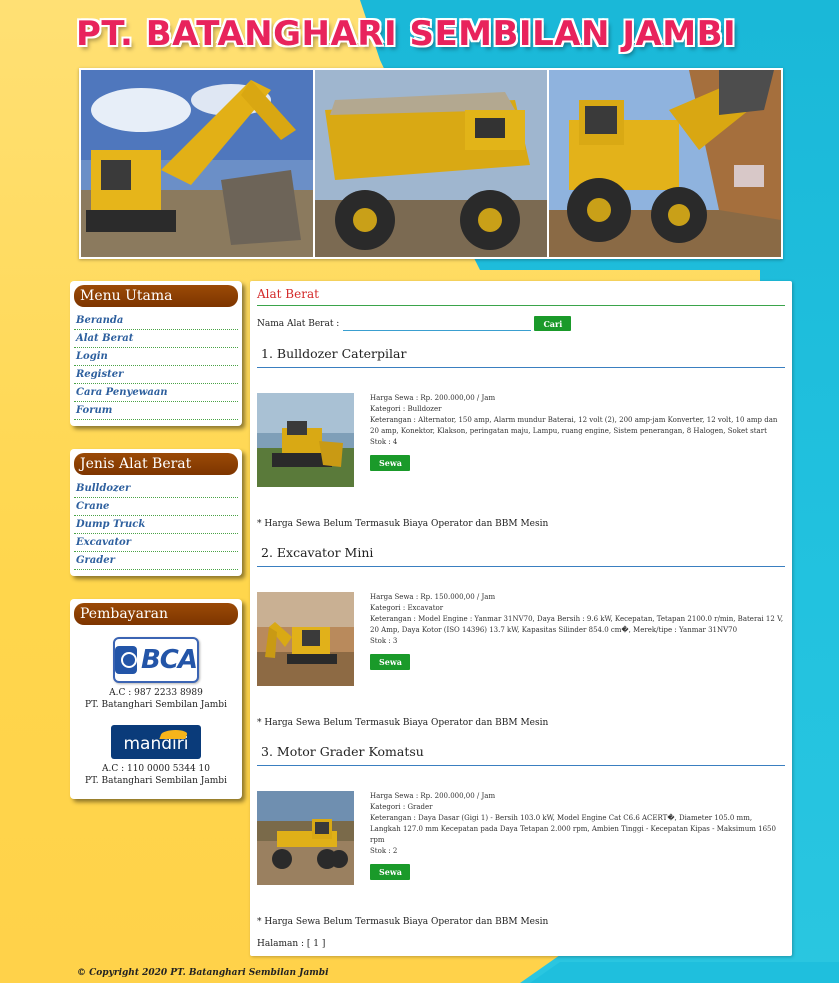  I want to click on product-price: Harga Sewa : Rp. 150.000,00 / Jam, so click(433, 597).